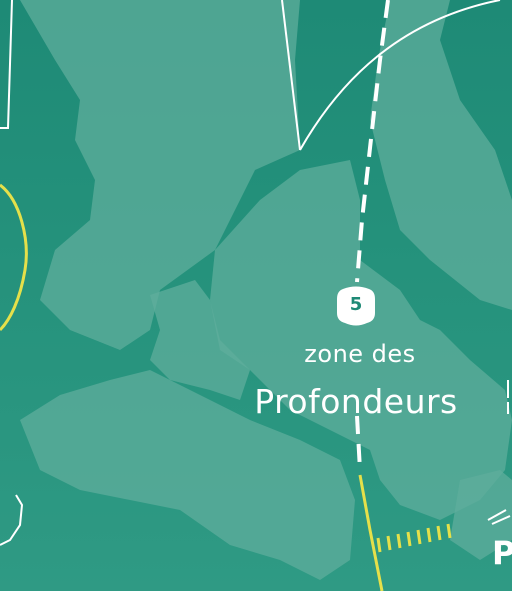 The image size is (512, 591). I want to click on zone-subtitle: zone des, so click(360, 354).